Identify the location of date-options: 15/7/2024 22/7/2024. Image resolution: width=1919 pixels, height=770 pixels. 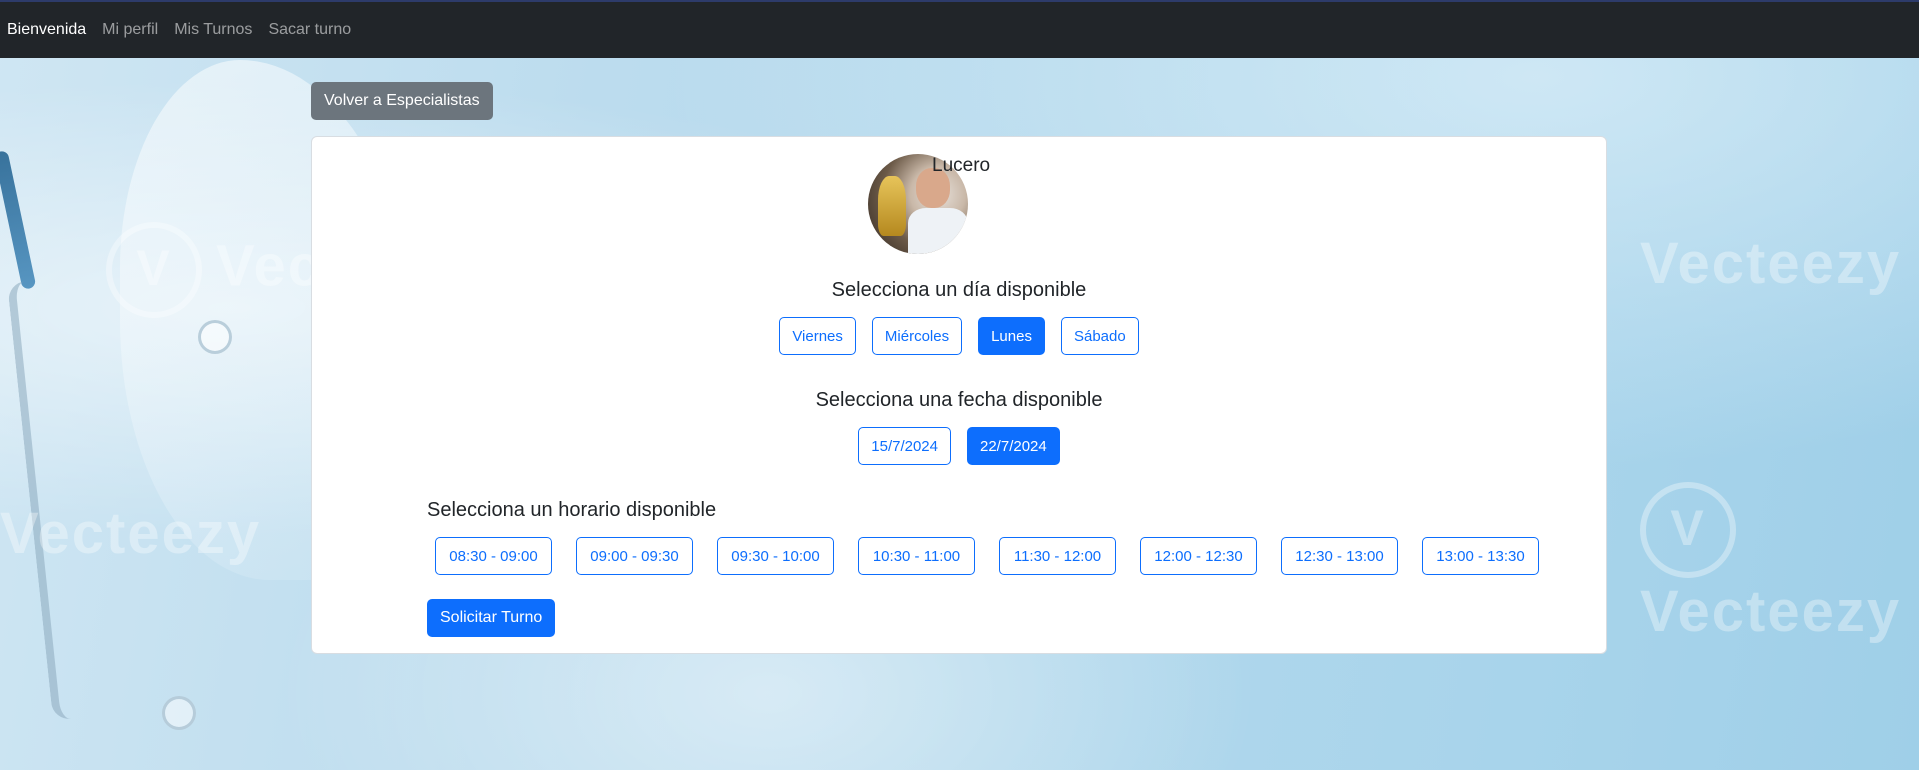
(959, 446).